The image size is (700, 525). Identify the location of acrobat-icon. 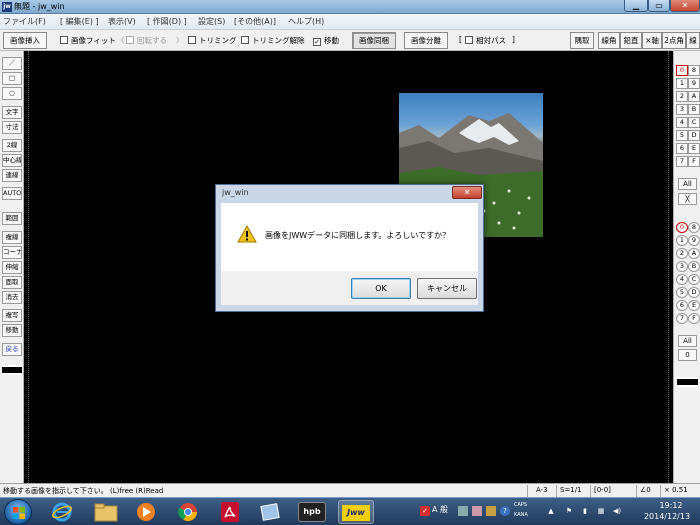
(230, 512).